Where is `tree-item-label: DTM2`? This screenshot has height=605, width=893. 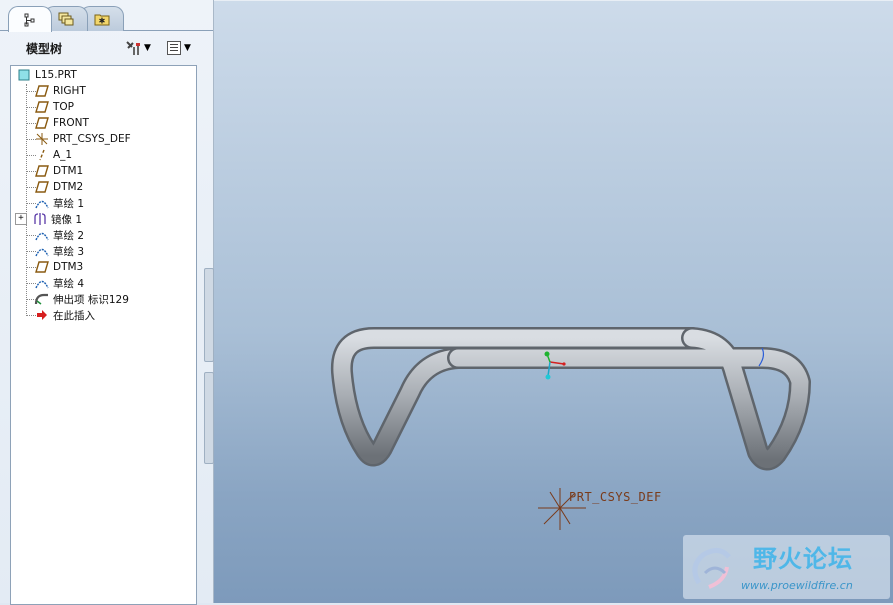 tree-item-label: DTM2 is located at coordinates (68, 187).